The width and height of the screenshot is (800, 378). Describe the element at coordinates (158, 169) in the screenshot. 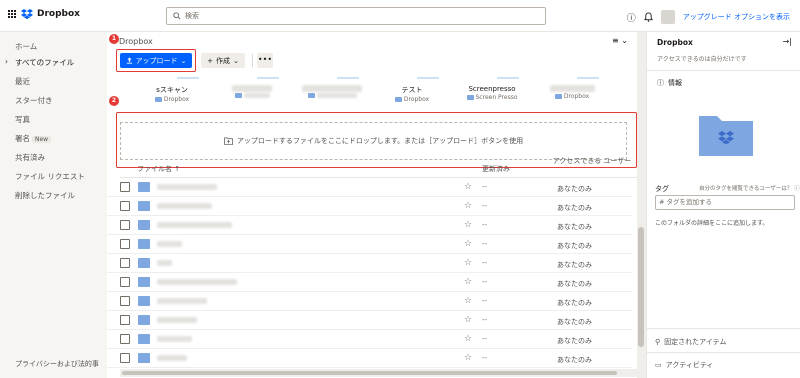

I see `column-name: ファイル名 ↑` at that location.